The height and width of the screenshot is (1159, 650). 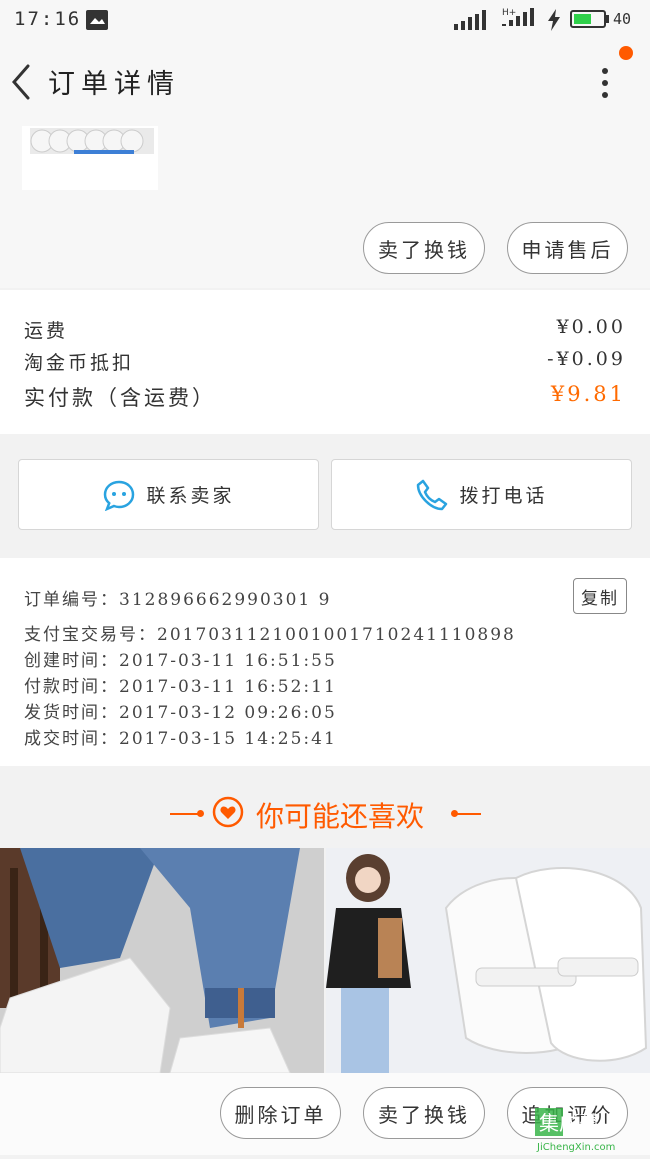 I want to click on sell-item-bottom-button: 卖了换钱, so click(x=424, y=1113).